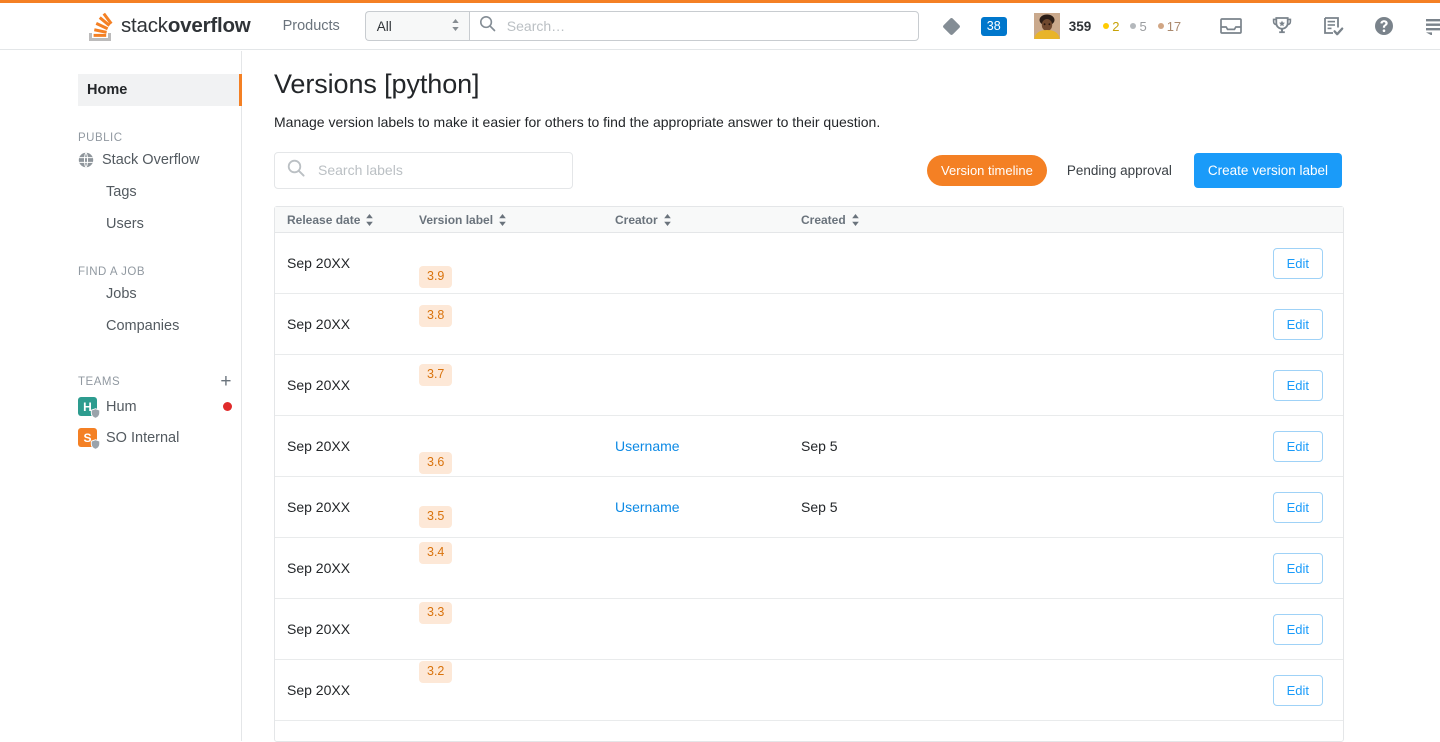 This screenshot has width=1440, height=742. Describe the element at coordinates (1267, 170) in the screenshot. I see `create-version-label-button: Create version label` at that location.